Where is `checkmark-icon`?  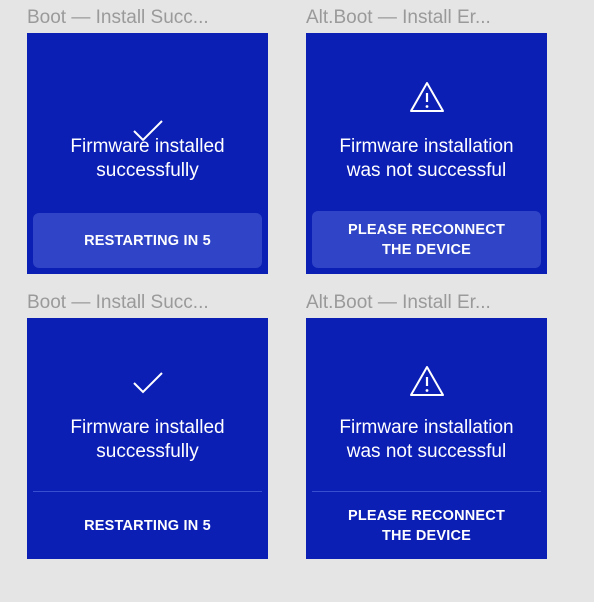 checkmark-icon is located at coordinates (147, 383).